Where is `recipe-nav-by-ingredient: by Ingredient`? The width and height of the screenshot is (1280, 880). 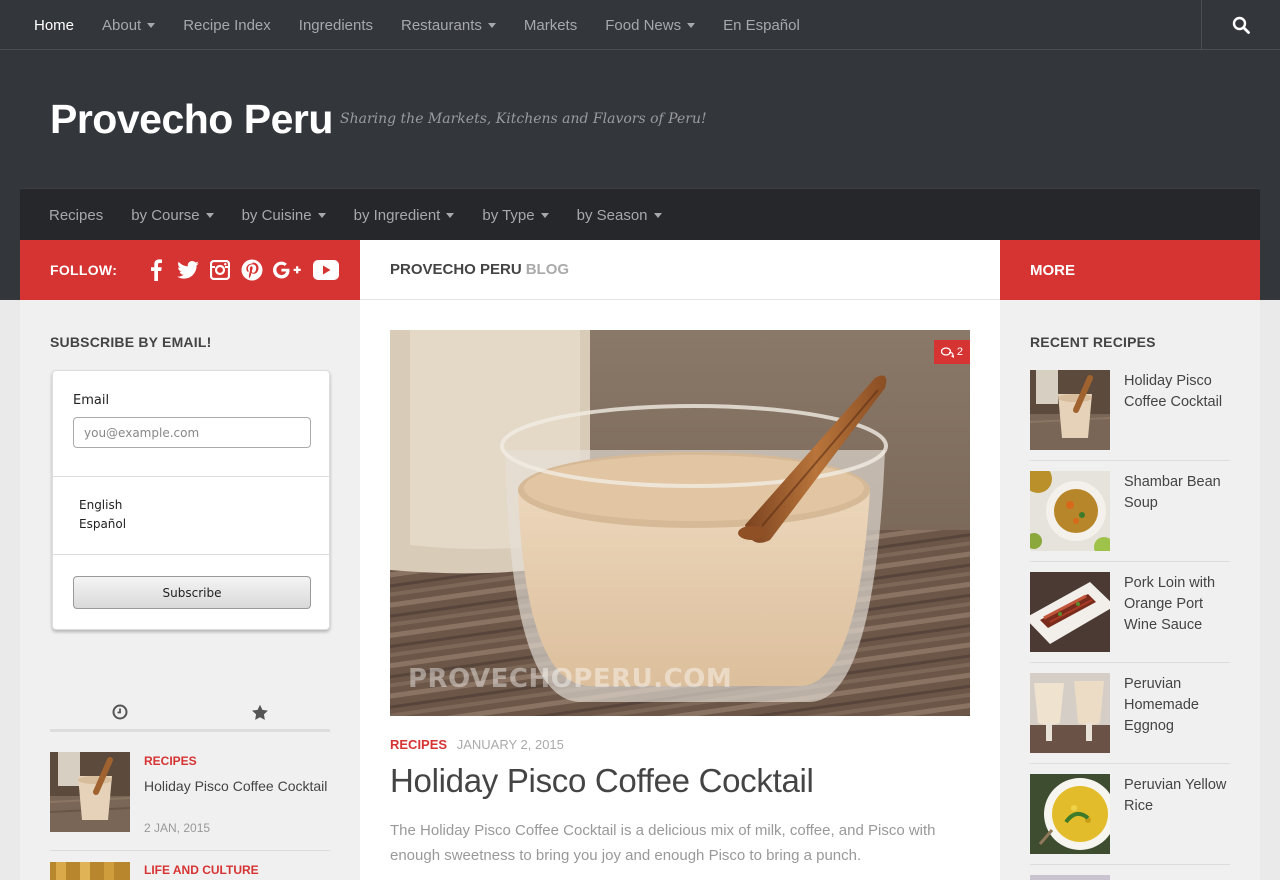
recipe-nav-by-ingredient: by Ingredient is located at coordinates (404, 215).